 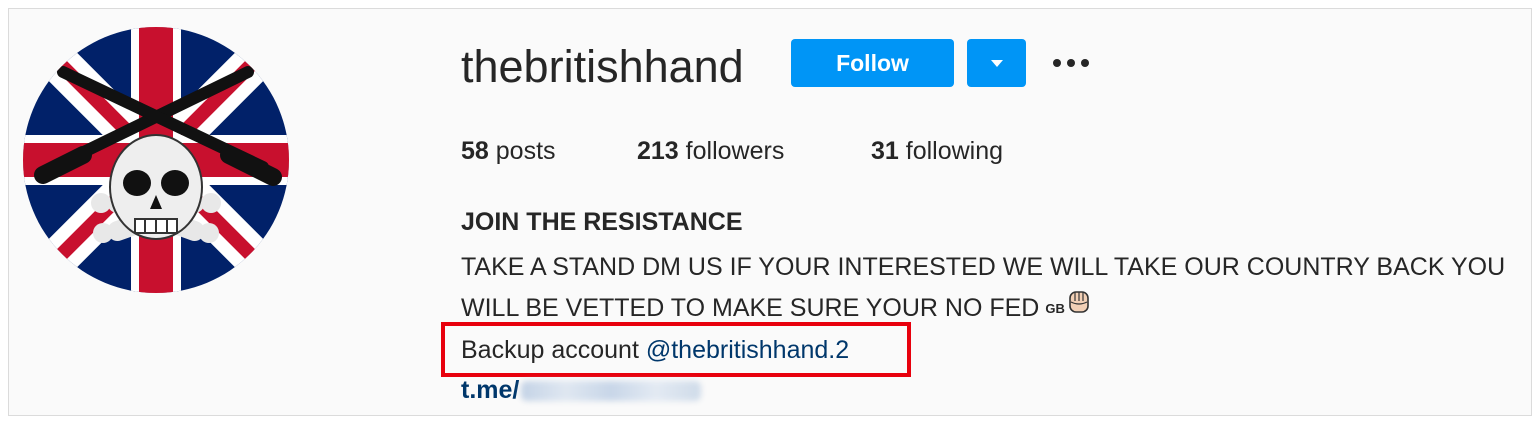 I want to click on following-label: following, so click(x=954, y=151).